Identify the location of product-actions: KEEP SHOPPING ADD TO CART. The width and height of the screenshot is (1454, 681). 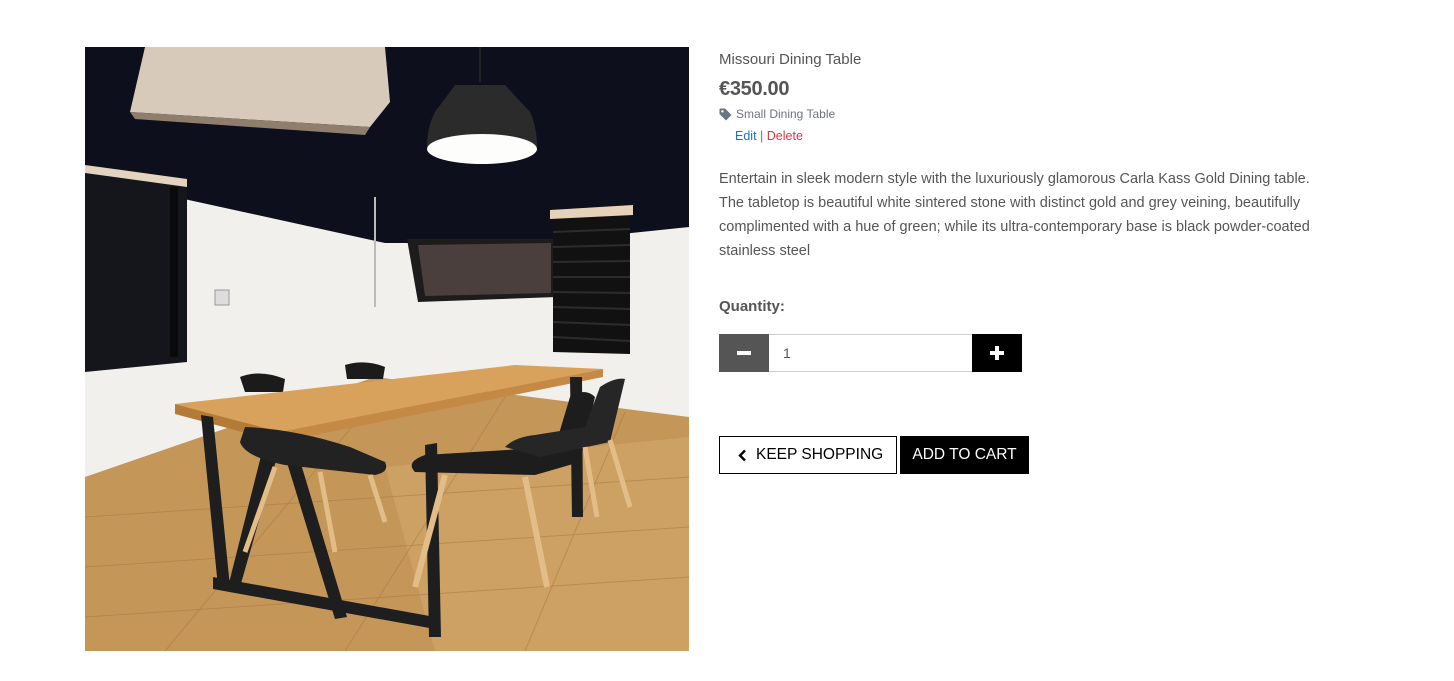
(1024, 455).